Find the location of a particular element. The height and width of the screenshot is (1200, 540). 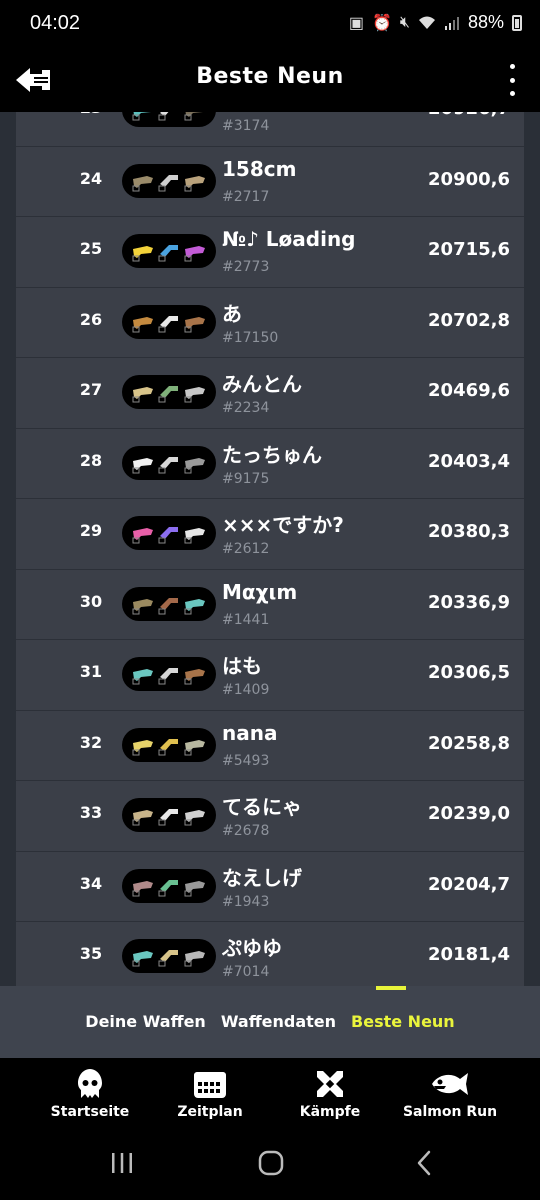

system-nav-bar is located at coordinates (270, 1164).